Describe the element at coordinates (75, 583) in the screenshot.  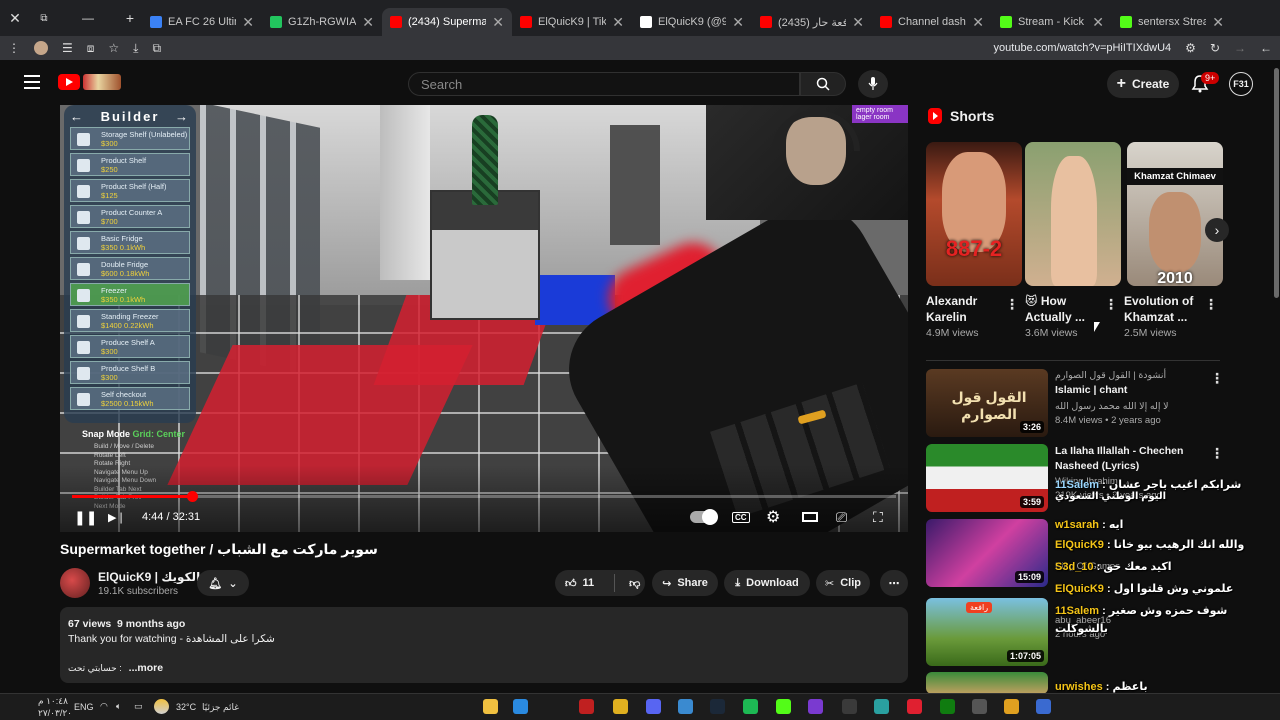
I see `channel-avatar` at that location.